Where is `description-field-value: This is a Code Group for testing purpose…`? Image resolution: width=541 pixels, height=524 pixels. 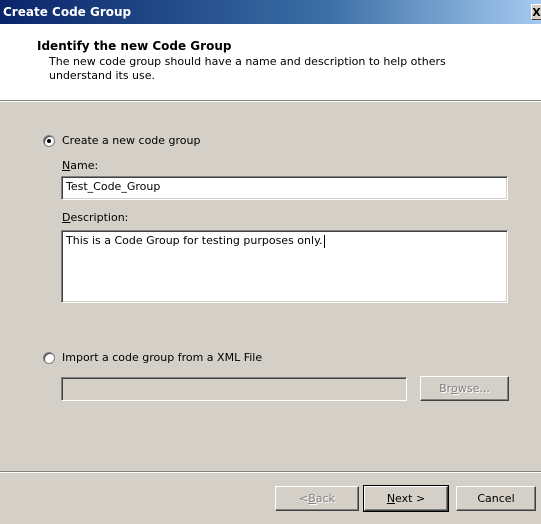
description-field-value: This is a Code Group for testing purpose… is located at coordinates (194, 240).